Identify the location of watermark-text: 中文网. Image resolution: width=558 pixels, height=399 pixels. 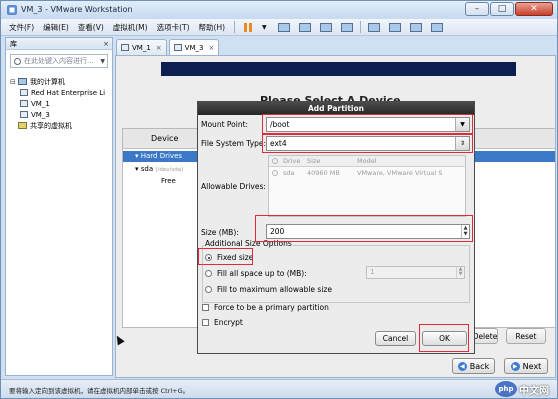
(534, 391).